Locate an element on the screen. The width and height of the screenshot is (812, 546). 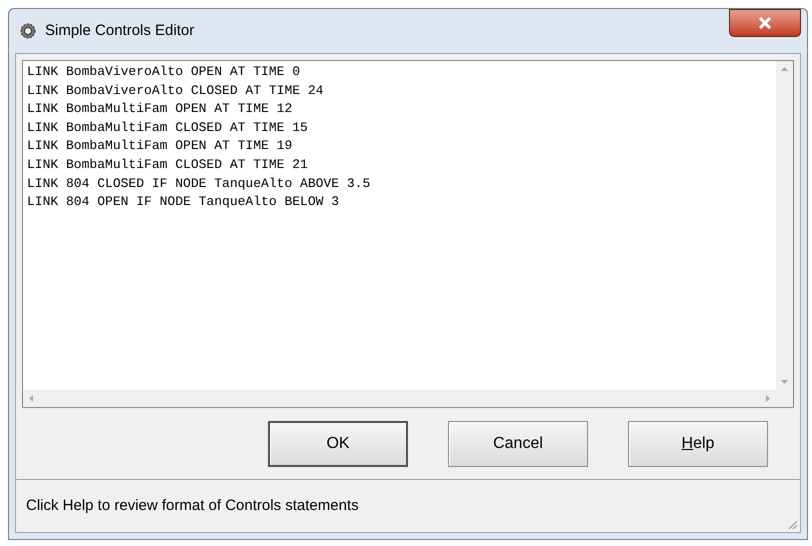
code-line: LINK BombaMultiFam CLOSED AT TIME 21 is located at coordinates (167, 165).